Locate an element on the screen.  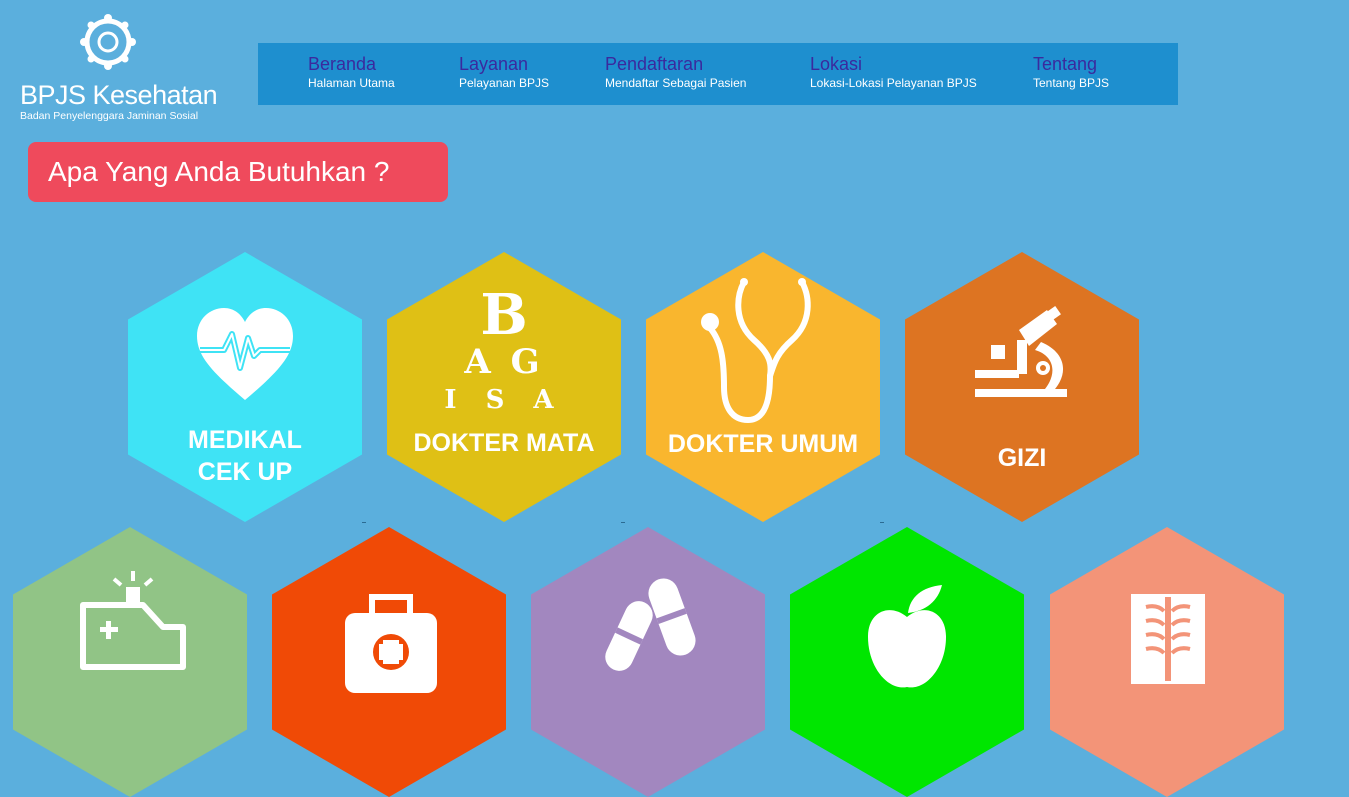
nav-subtitle: Pelayanan BPJS is located at coordinates (504, 83).